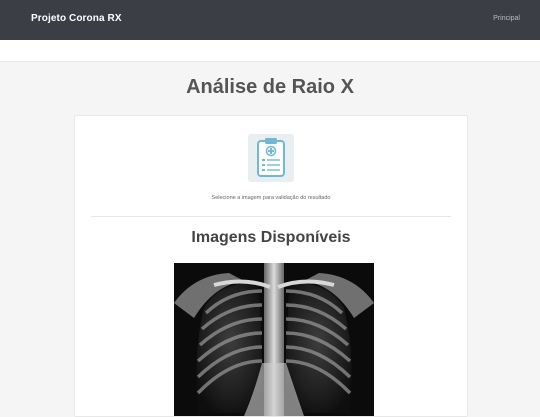  What do you see at coordinates (271, 158) in the screenshot?
I see `clipboard-medical-icon` at bounding box center [271, 158].